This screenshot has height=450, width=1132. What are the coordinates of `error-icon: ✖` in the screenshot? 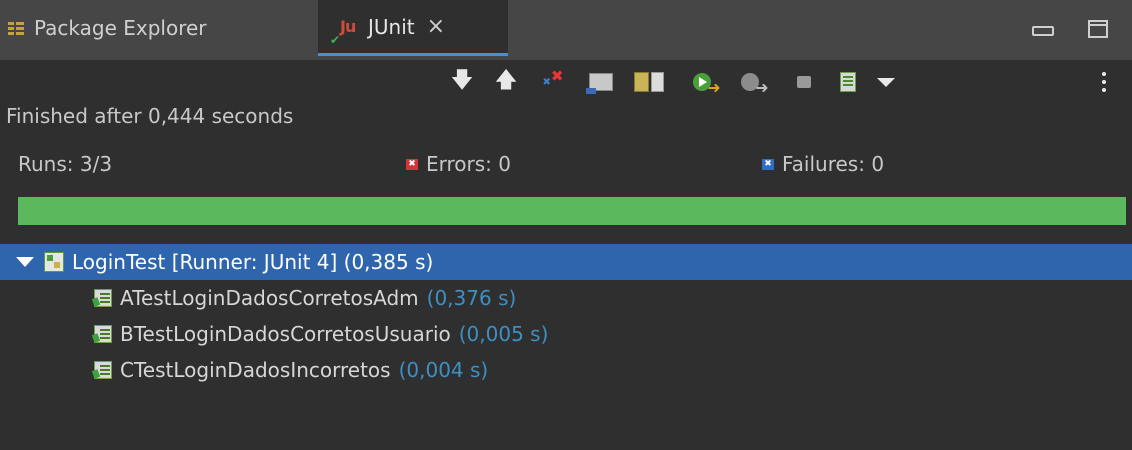 It's located at (412, 164).